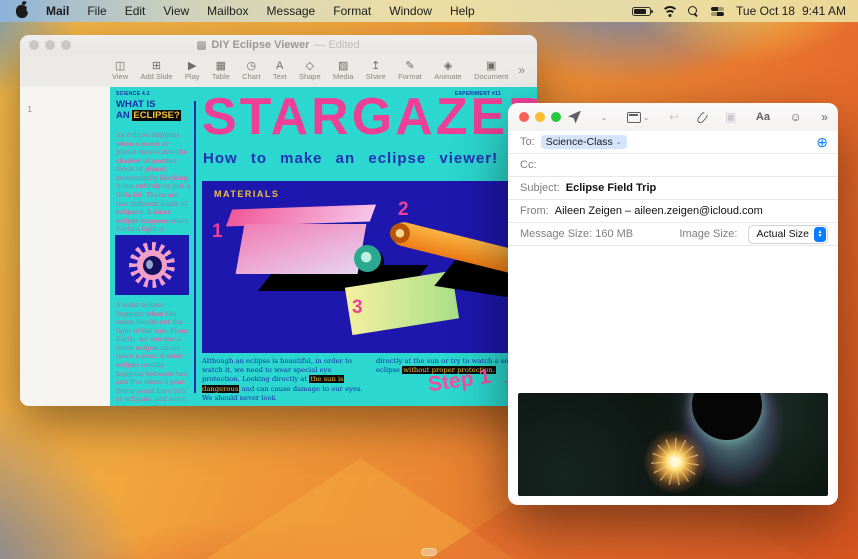 The height and width of the screenshot is (559, 858). What do you see at coordinates (343, 70) in the screenshot?
I see `toolbar-media-button: ▨ Media` at bounding box center [343, 70].